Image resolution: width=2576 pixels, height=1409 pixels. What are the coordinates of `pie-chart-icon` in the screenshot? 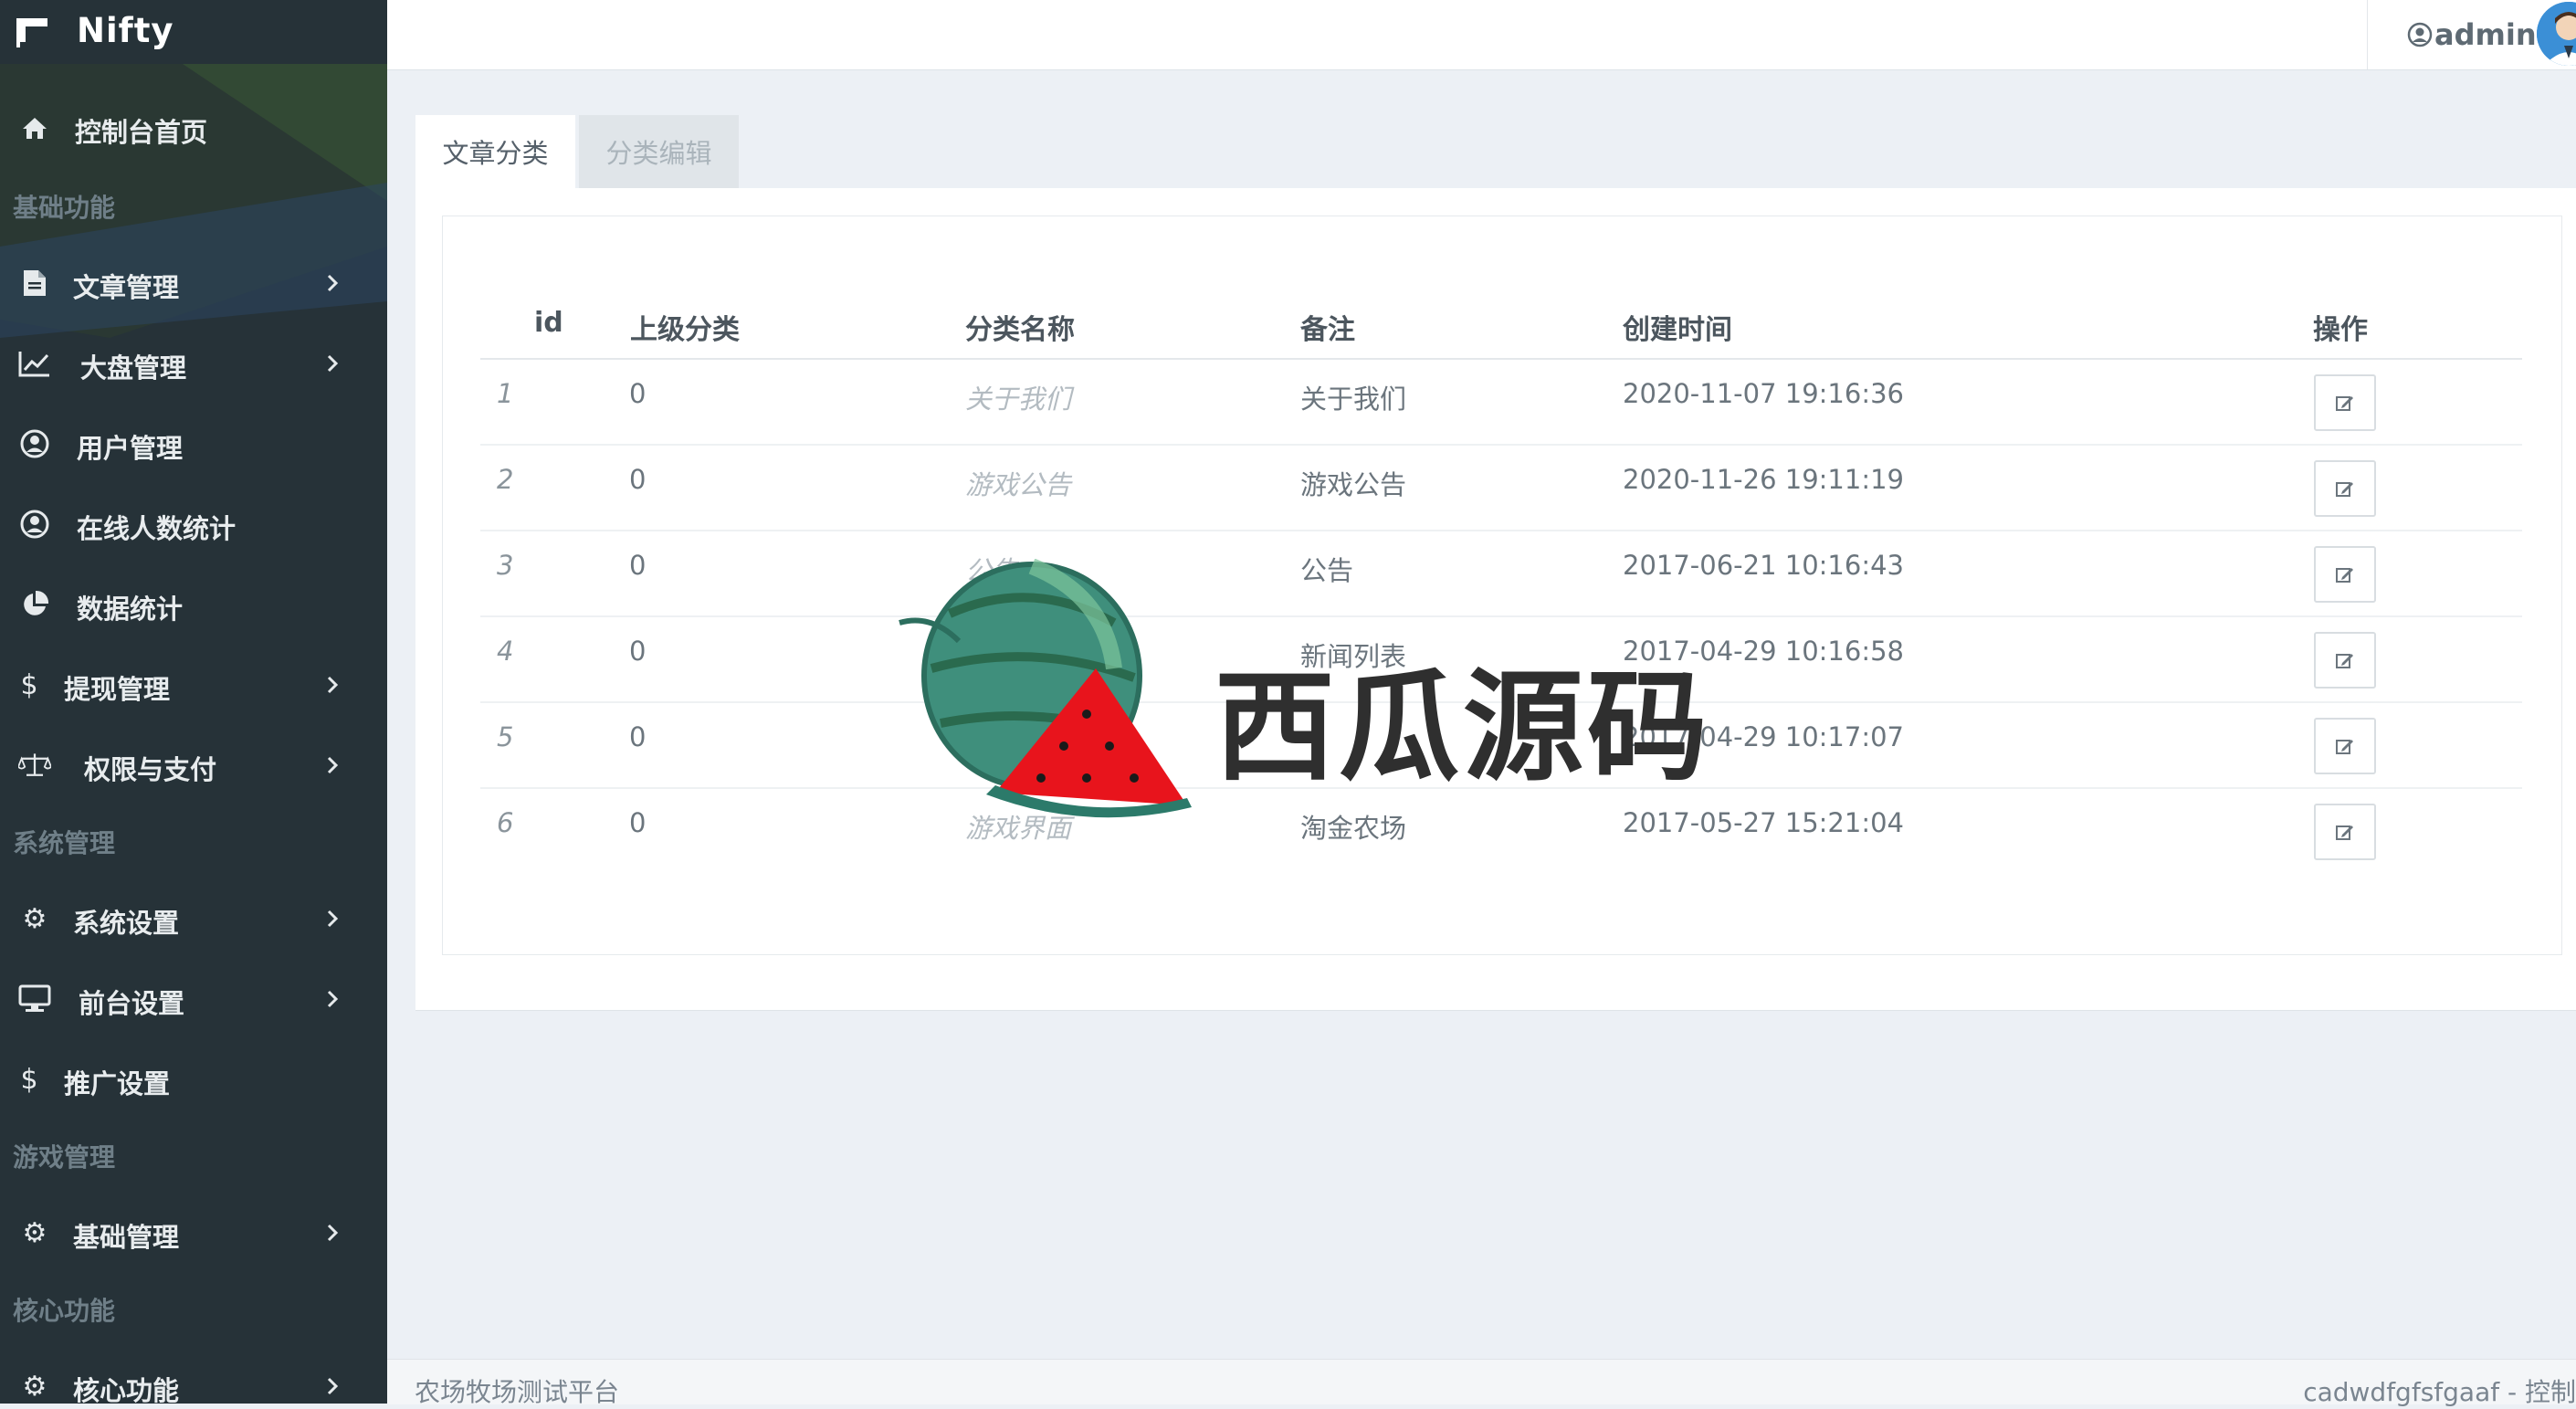 It's located at (34, 604).